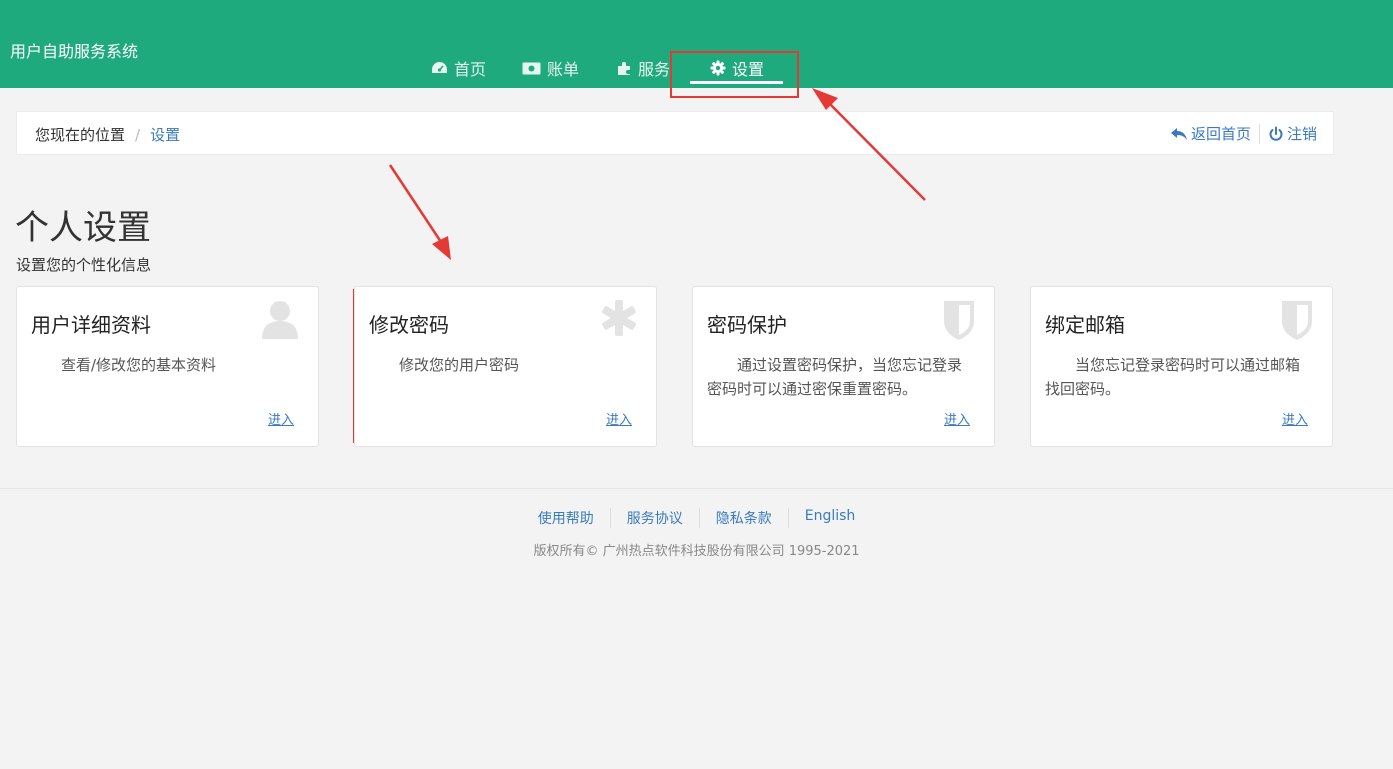 The width and height of the screenshot is (1393, 769). I want to click on card-change-password: 修改密码 修改您的用户密码 进入, so click(505, 366).